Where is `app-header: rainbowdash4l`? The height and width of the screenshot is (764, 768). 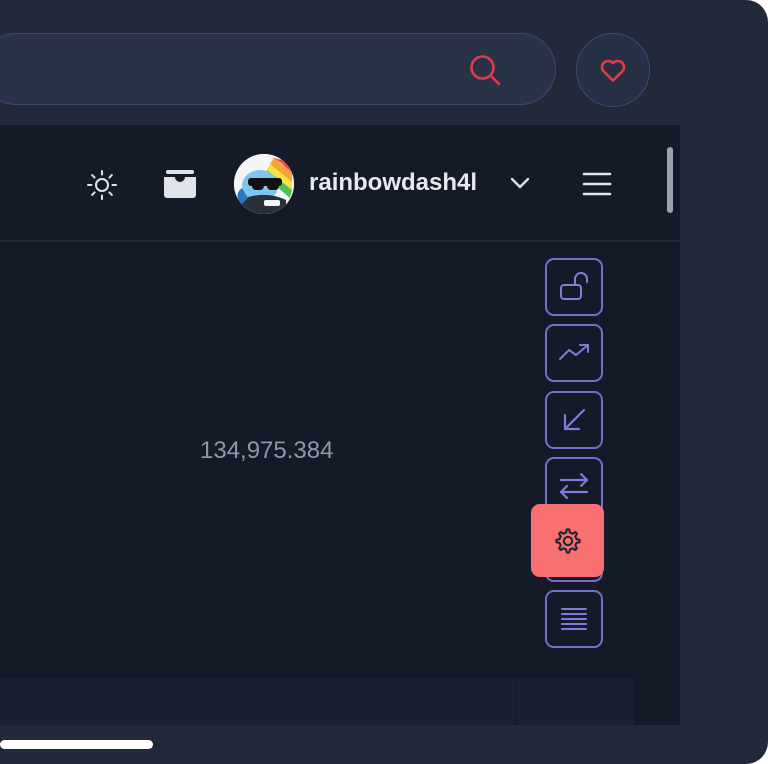 app-header: rainbowdash4l is located at coordinates (340, 183).